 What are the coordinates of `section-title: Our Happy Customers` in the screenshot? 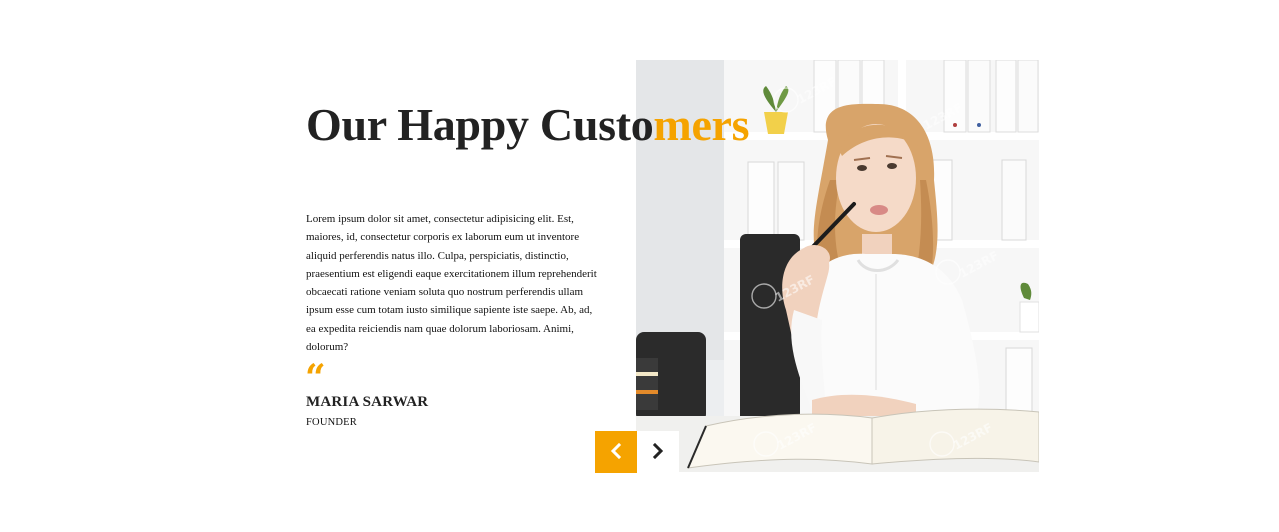 It's located at (528, 125).